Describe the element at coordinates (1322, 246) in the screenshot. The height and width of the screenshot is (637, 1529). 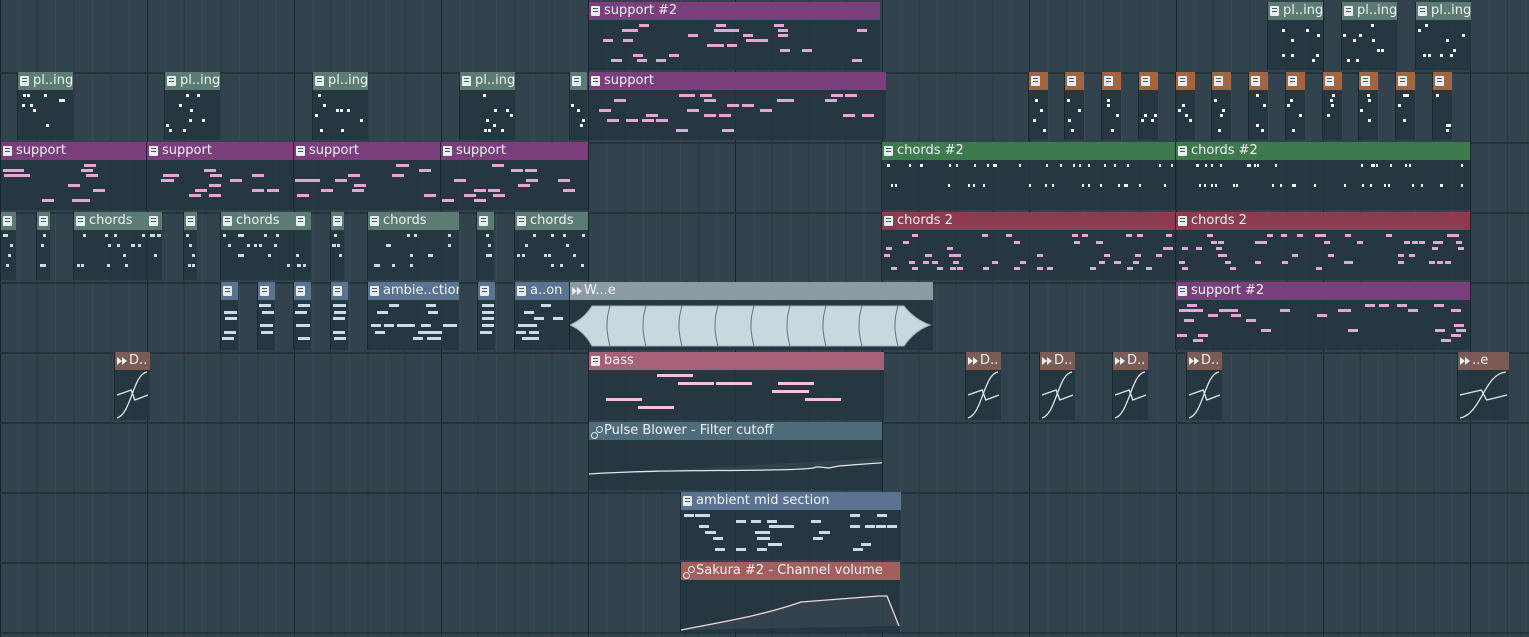
I see `clip-chords-2-red: chords 2` at that location.